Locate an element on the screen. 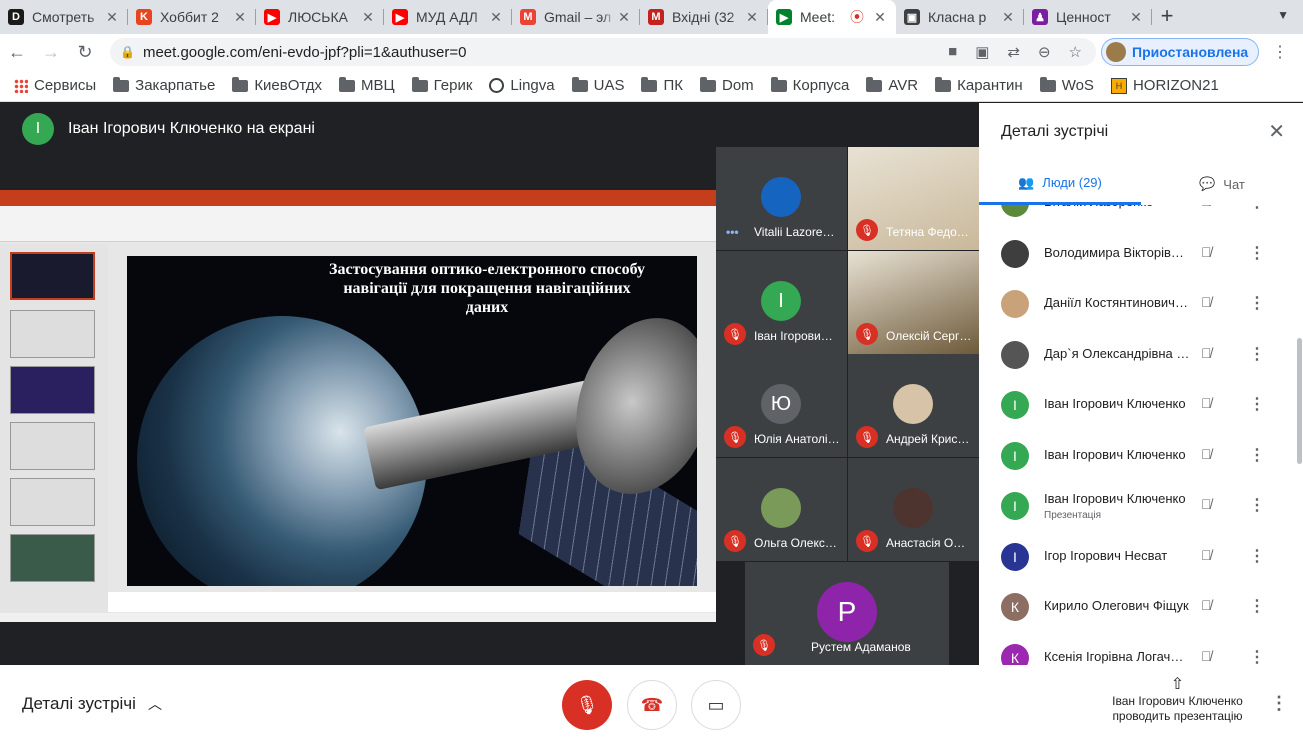  bookmark-item: WoS is located at coordinates (1066, 85).